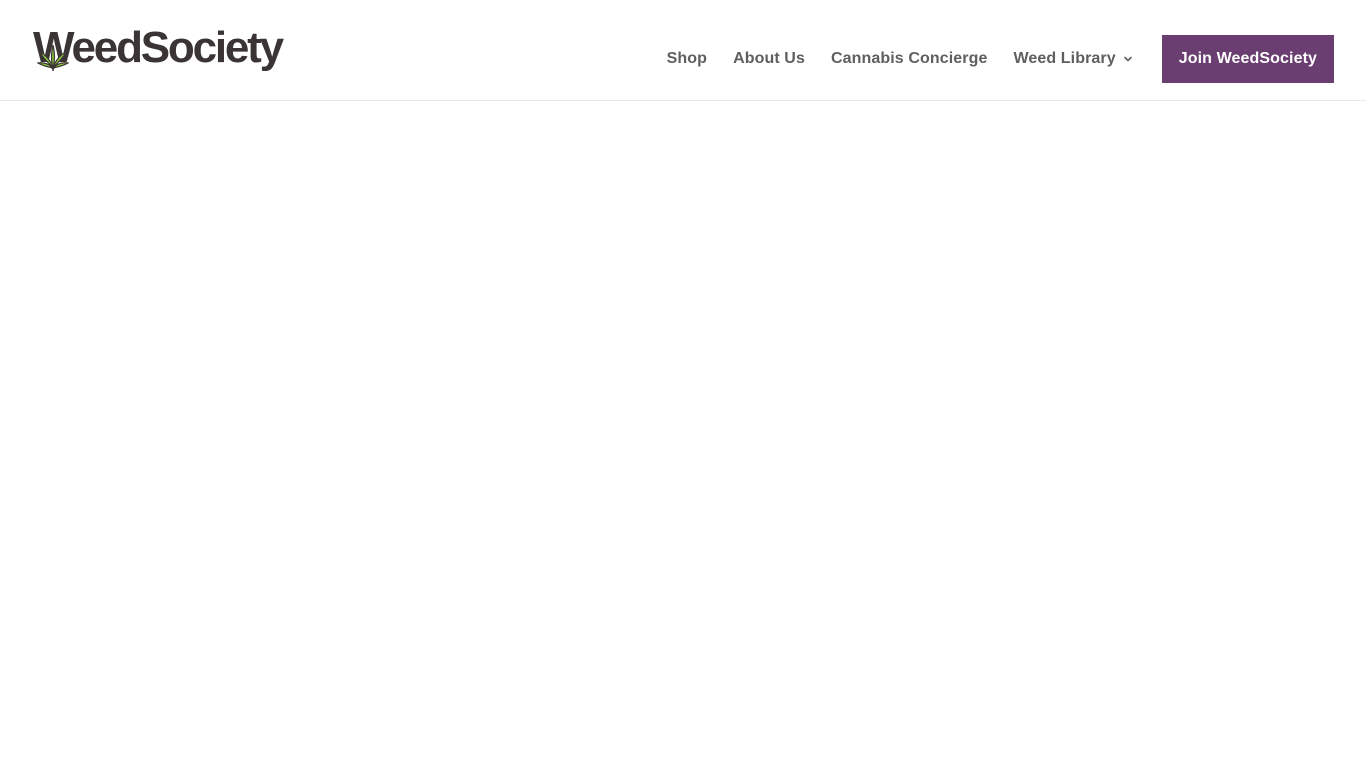 The height and width of the screenshot is (768, 1366). I want to click on nav-shop-label: Shop, so click(687, 58).